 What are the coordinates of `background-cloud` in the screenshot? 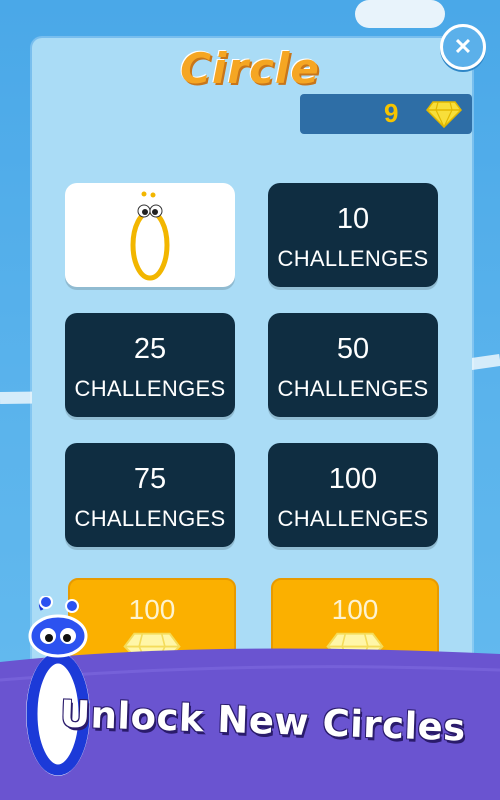 It's located at (400, 14).